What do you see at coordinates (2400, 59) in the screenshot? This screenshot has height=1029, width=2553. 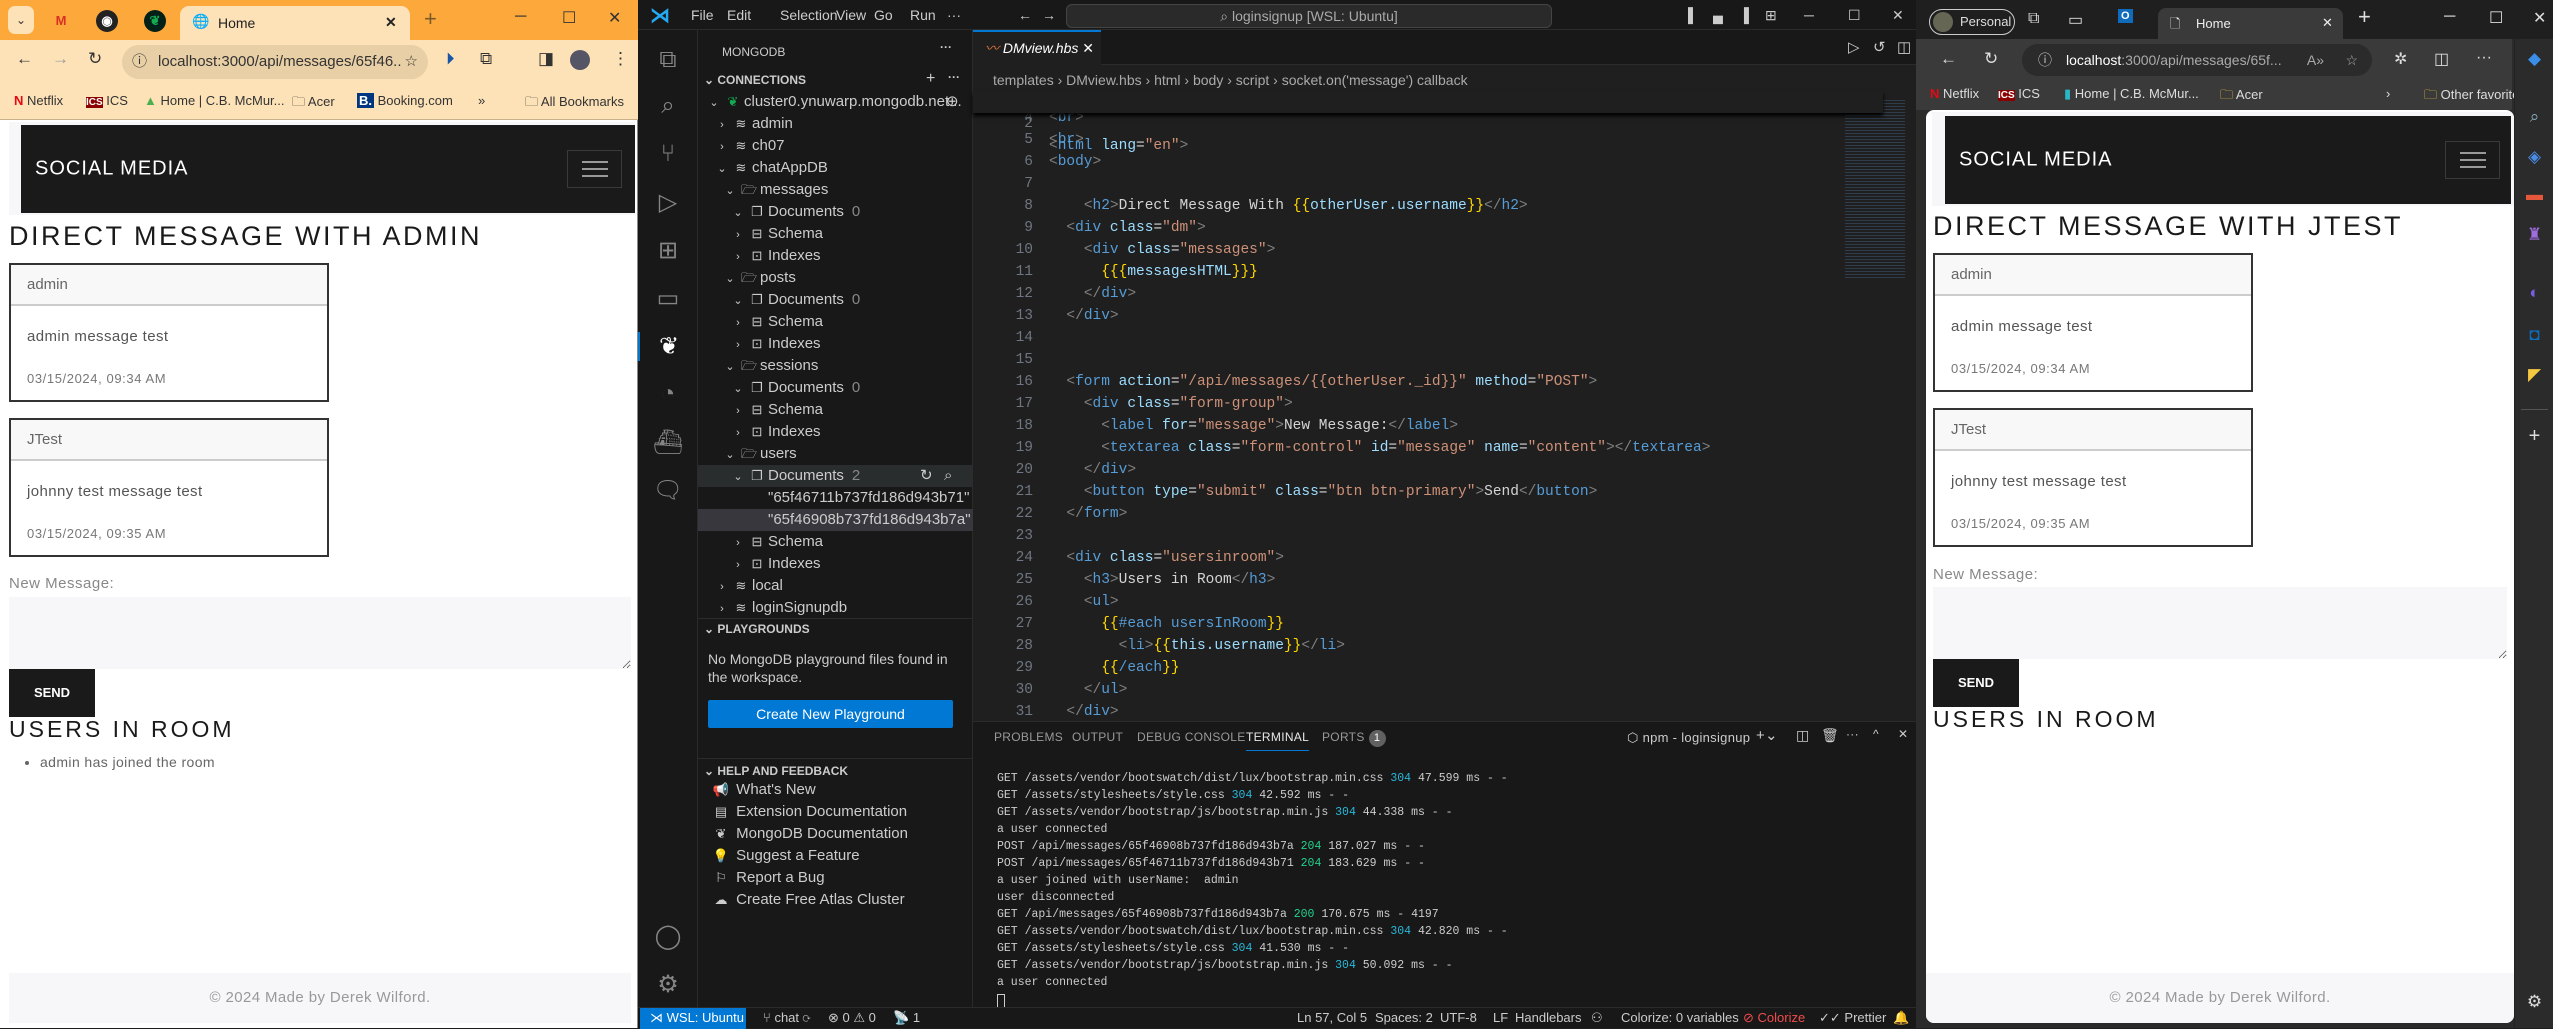 I see `extensions-icon: ✲` at bounding box center [2400, 59].